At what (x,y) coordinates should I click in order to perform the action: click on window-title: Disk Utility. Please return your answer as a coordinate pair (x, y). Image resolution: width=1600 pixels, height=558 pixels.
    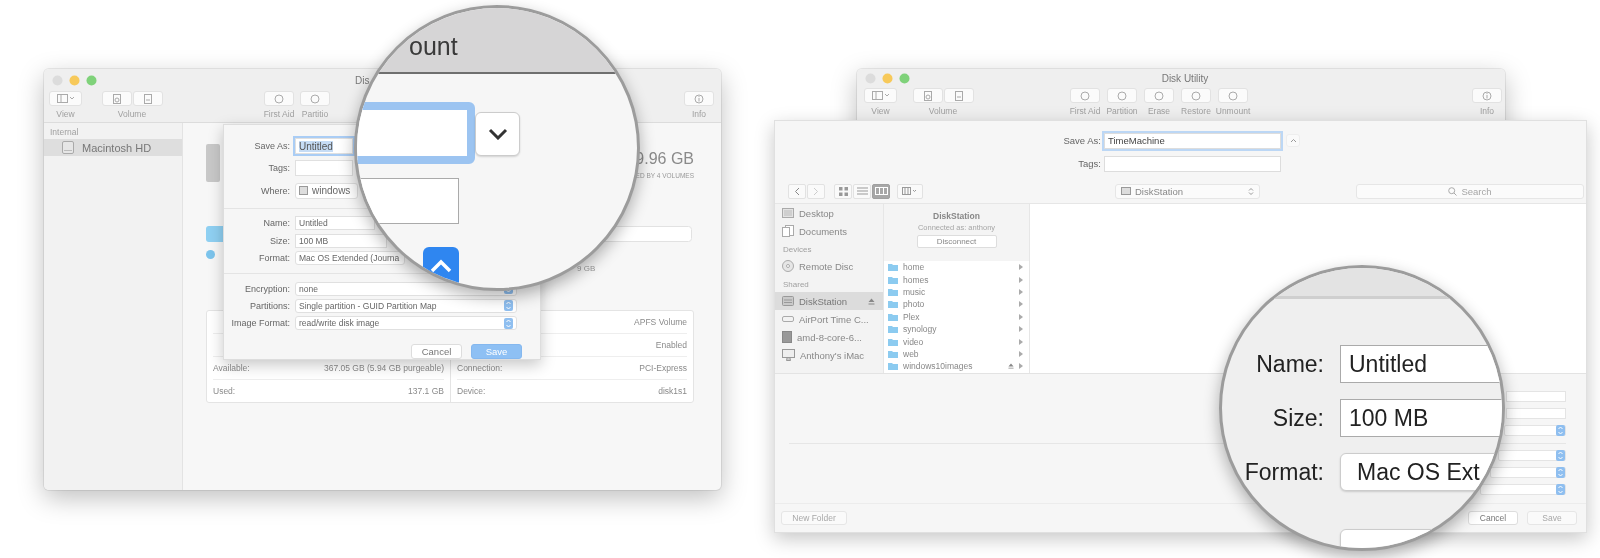
    Looking at the image, I should click on (1185, 78).